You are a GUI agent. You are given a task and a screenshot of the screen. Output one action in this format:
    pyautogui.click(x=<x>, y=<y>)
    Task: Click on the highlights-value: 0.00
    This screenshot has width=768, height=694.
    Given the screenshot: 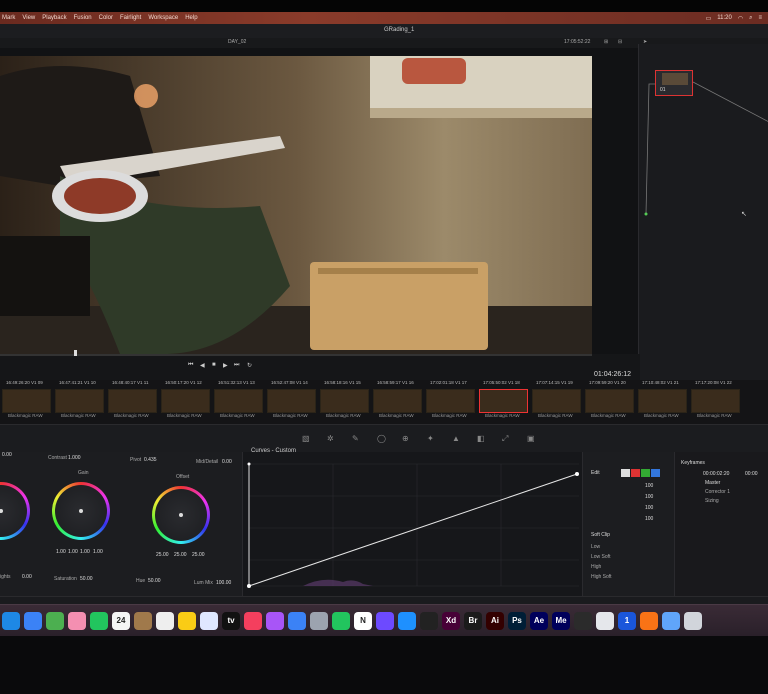 What is the action you would take?
    pyautogui.click(x=27, y=577)
    